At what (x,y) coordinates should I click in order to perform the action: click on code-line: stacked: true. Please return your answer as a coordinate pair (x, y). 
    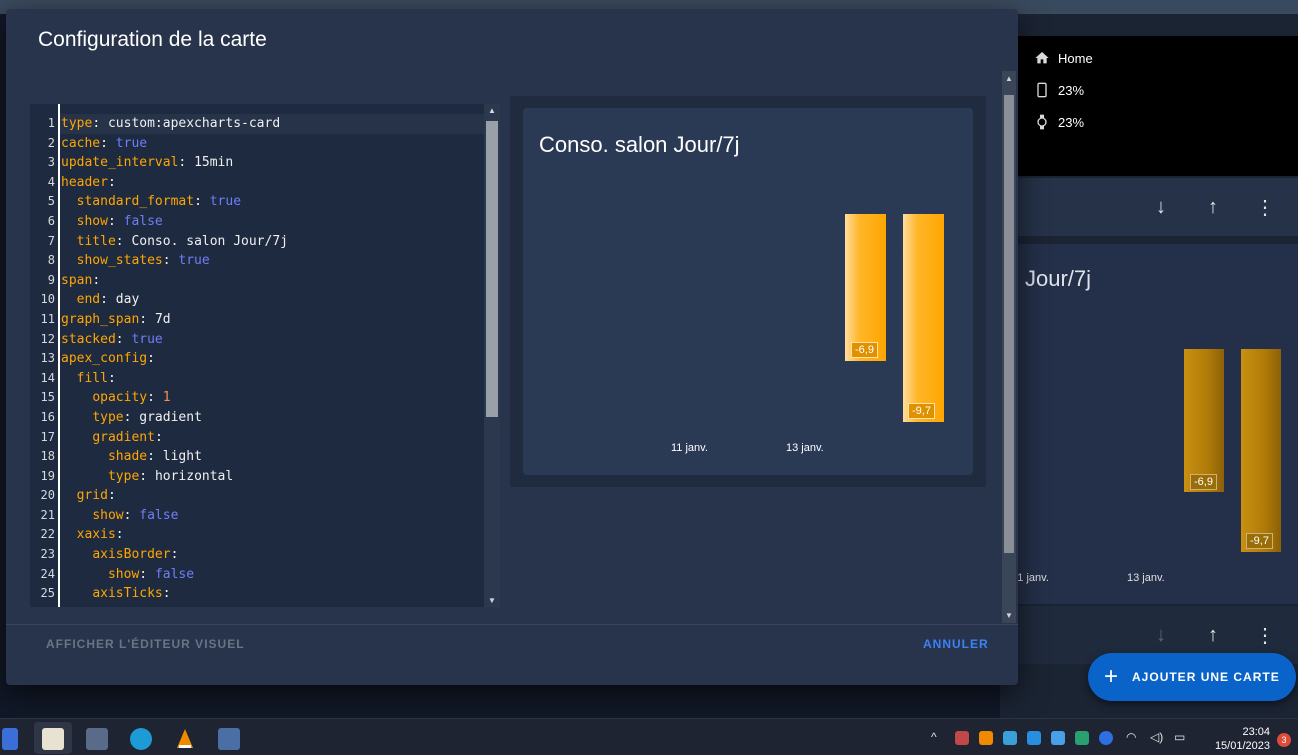
    Looking at the image, I should click on (174, 340).